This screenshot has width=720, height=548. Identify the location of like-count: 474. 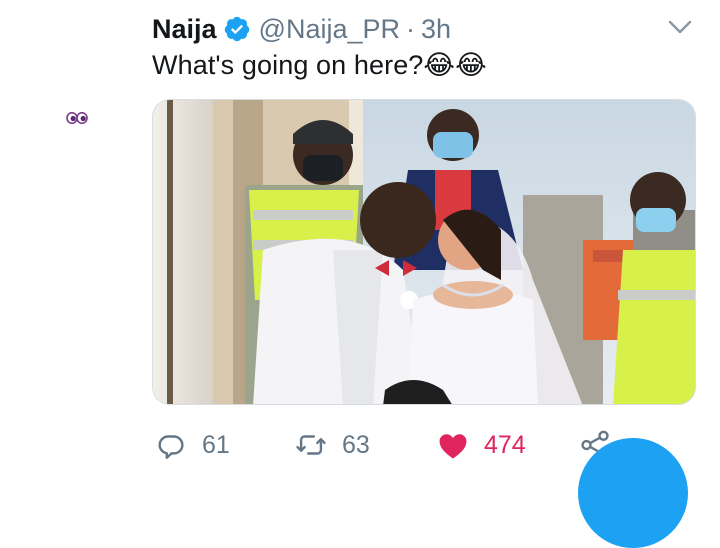
(505, 444).